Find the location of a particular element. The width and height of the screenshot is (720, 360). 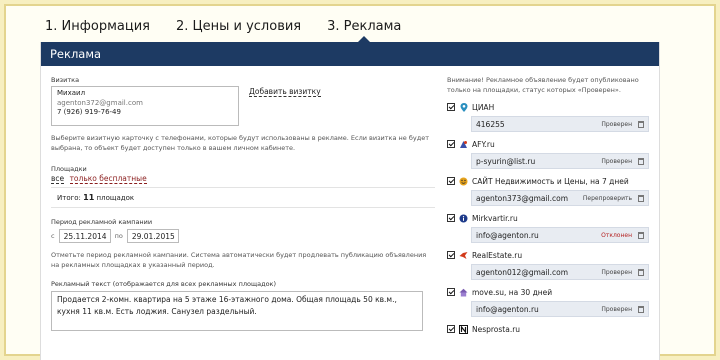

n-logo-icon is located at coordinates (463, 329).